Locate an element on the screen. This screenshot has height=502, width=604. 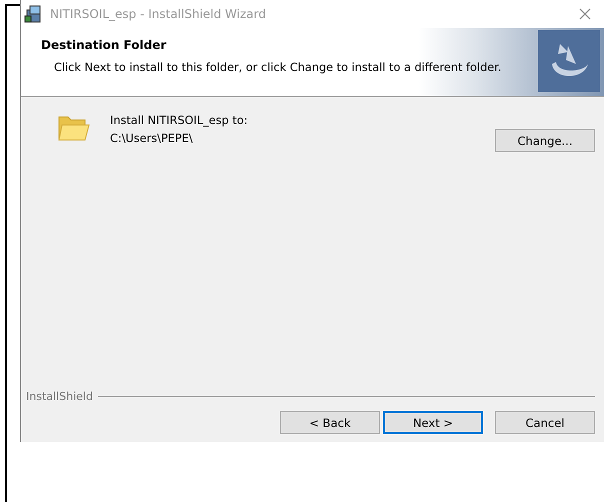
wizard-button: Cancel is located at coordinates (545, 422).